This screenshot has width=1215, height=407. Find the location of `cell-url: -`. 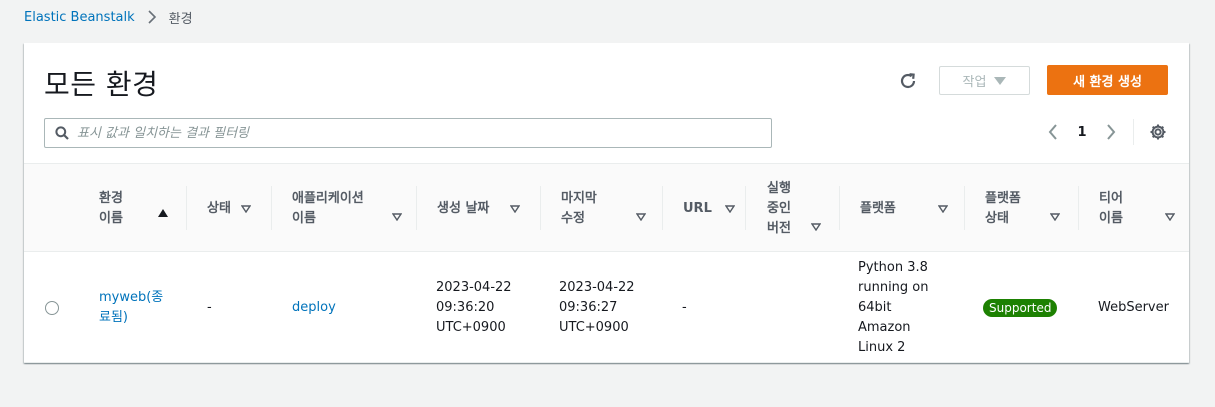

cell-url: - is located at coordinates (704, 307).